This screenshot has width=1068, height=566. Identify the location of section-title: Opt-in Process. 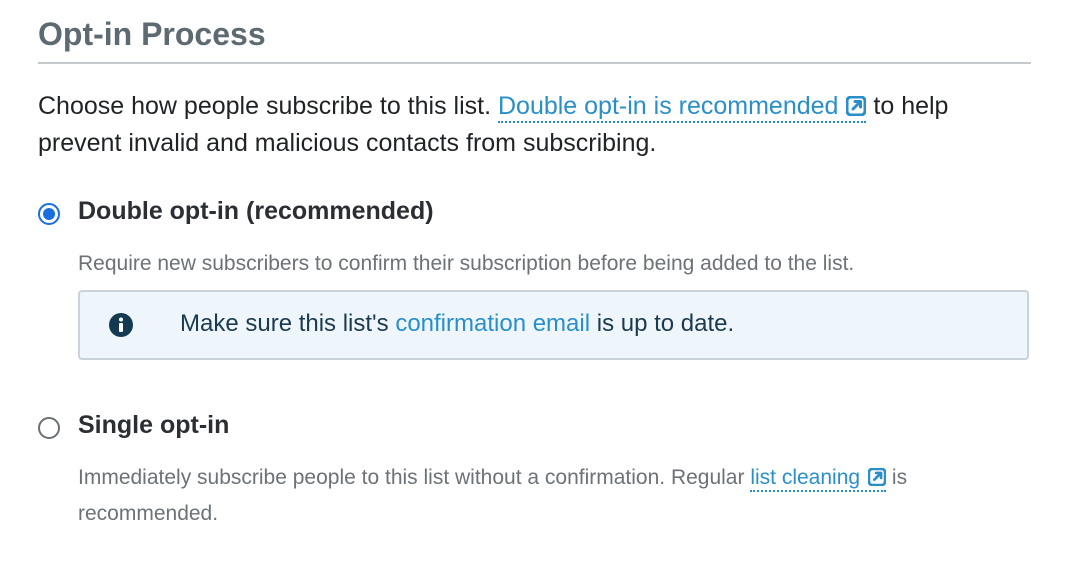
(152, 34).